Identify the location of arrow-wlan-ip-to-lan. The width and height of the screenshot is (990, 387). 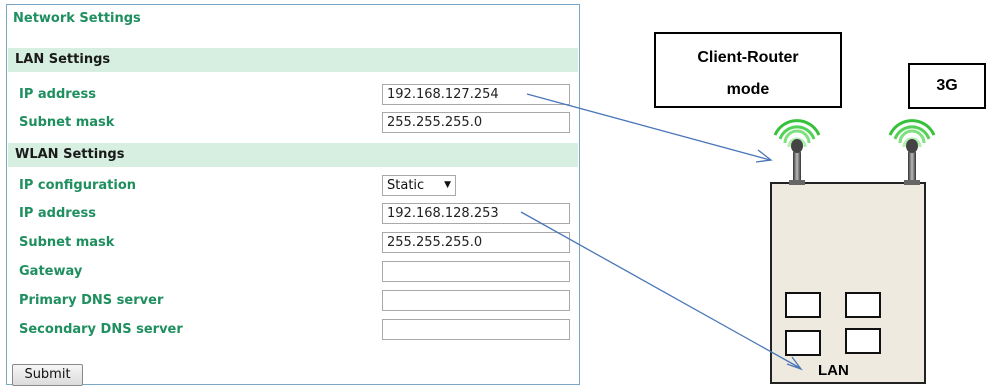
(661, 291).